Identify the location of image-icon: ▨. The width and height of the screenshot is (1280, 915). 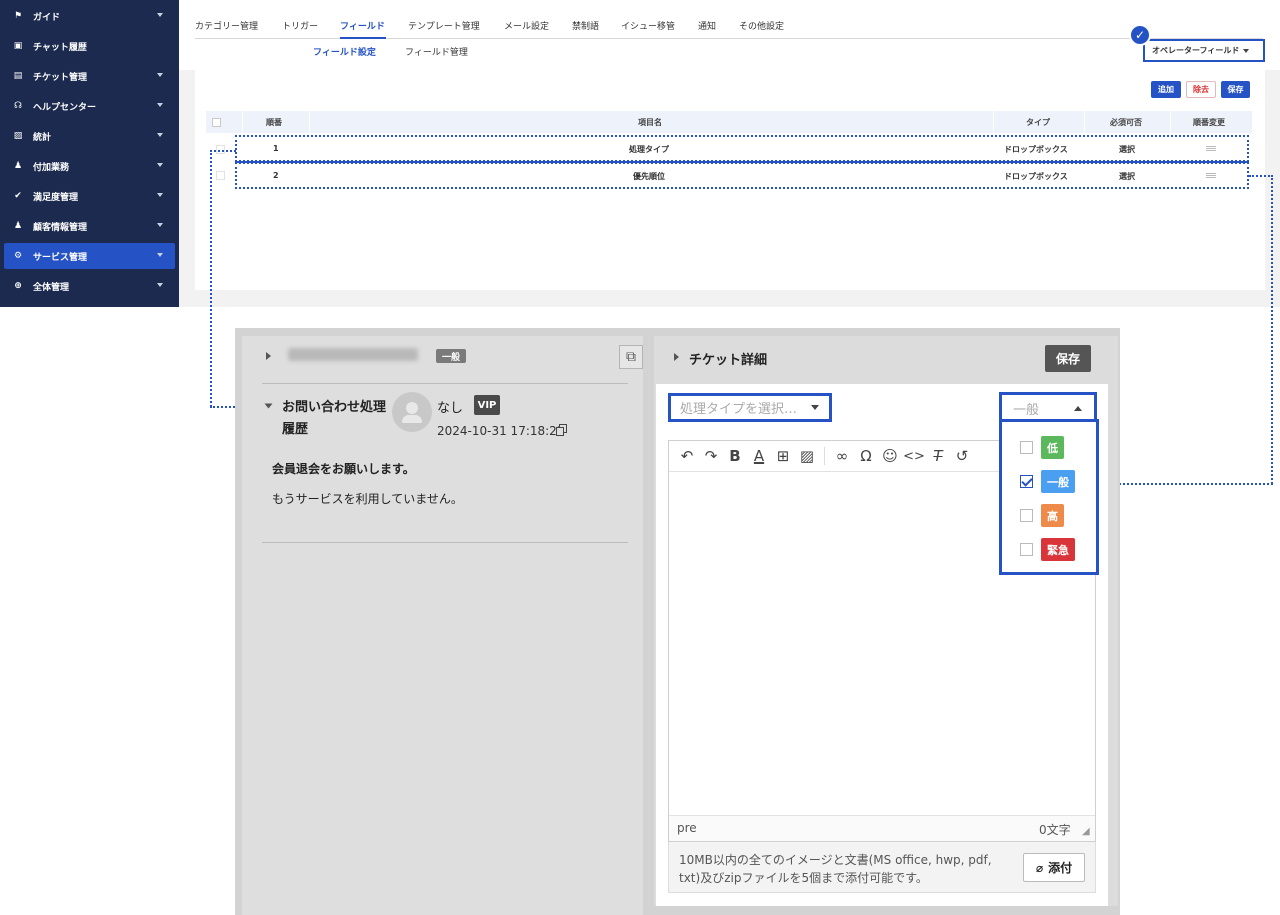
(807, 456).